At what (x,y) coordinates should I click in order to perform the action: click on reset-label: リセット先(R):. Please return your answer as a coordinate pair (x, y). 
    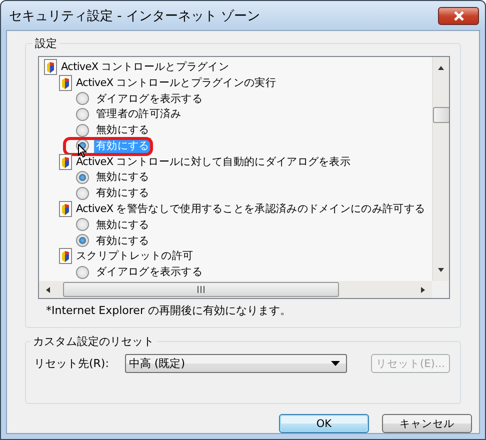
    Looking at the image, I should click on (71, 363).